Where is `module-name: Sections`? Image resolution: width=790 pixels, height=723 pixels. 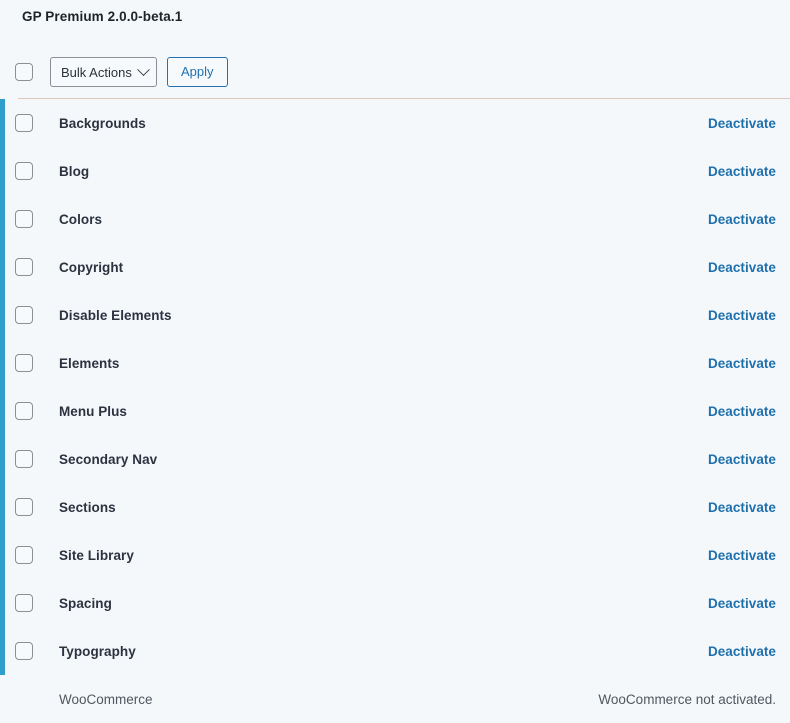 module-name: Sections is located at coordinates (87, 507).